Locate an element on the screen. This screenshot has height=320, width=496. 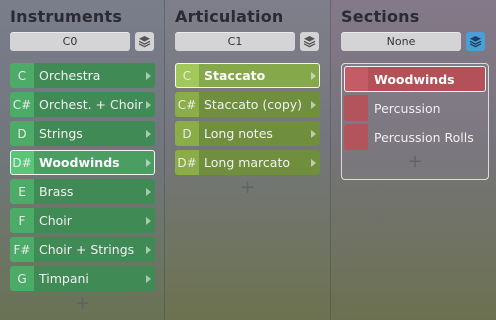
articulation-title: Articulation is located at coordinates (229, 16).